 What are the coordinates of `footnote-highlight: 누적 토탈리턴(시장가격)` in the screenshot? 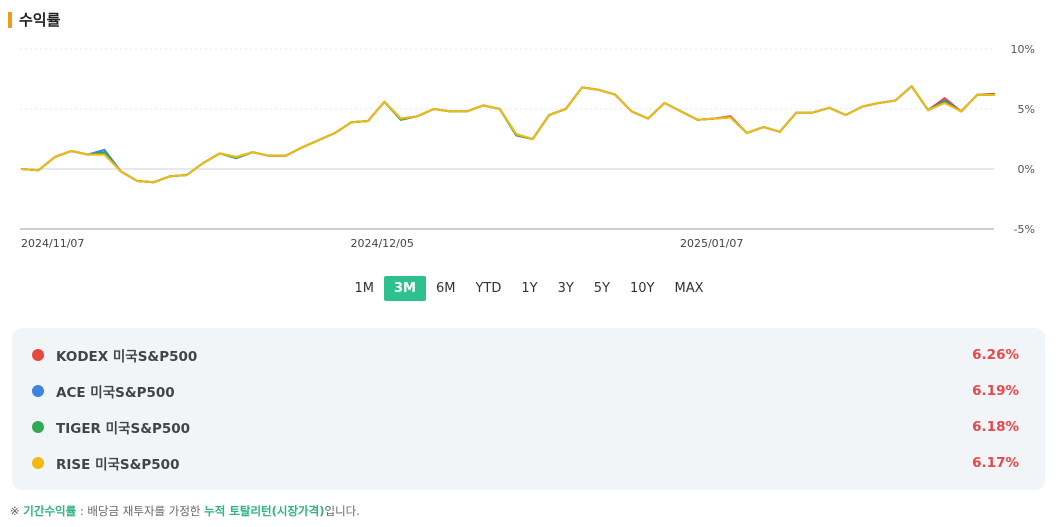 It's located at (264, 511).